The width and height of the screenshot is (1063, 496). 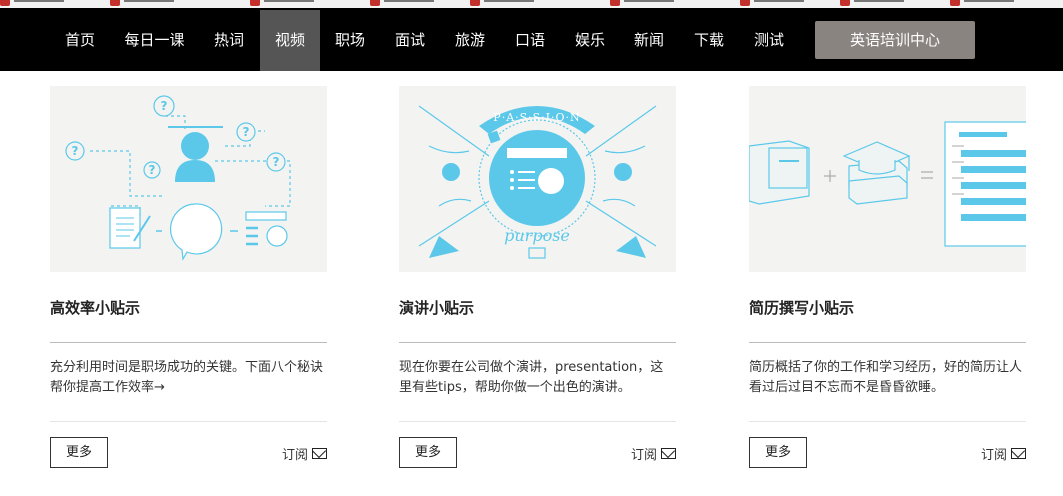 What do you see at coordinates (709, 40) in the screenshot?
I see `nav-item-download: 下载` at bounding box center [709, 40].